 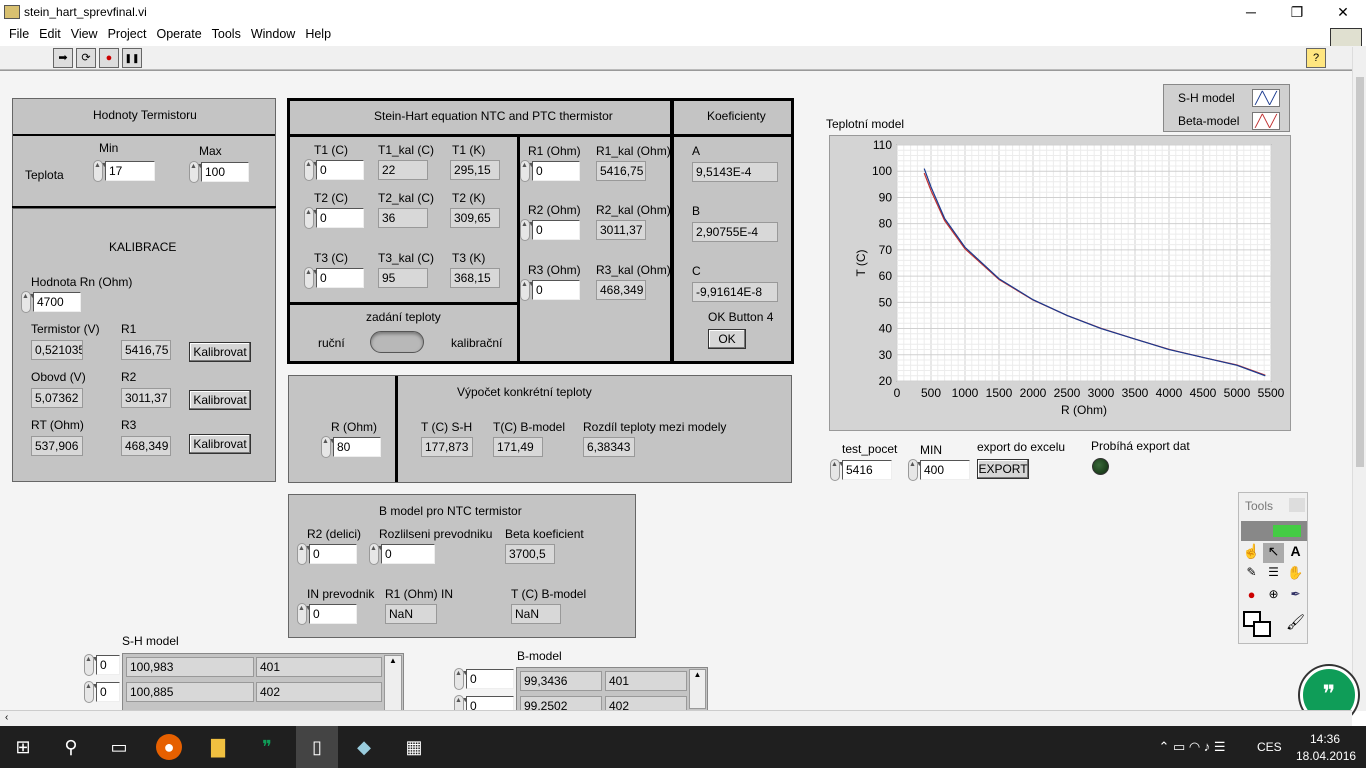 What do you see at coordinates (1297, 12) in the screenshot?
I see `maximize-button: ❐` at bounding box center [1297, 12].